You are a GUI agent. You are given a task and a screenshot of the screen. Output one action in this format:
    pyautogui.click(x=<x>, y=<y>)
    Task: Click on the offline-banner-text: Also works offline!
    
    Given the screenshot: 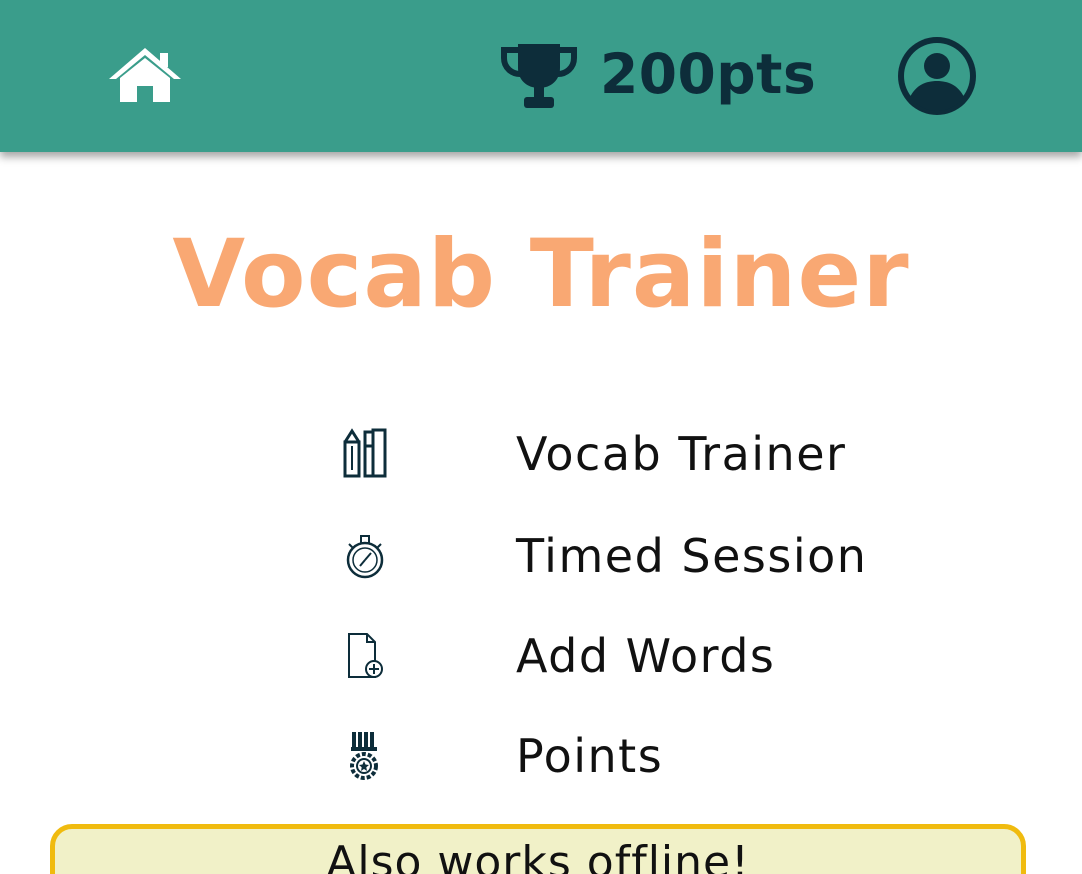 What is the action you would take?
    pyautogui.click(x=538, y=855)
    